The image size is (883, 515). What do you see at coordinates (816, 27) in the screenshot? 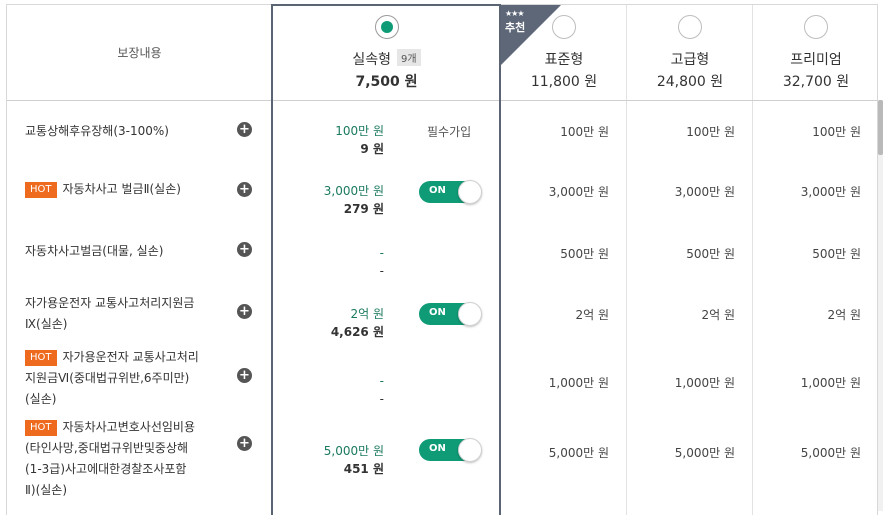
I see `plan-radio-premium` at bounding box center [816, 27].